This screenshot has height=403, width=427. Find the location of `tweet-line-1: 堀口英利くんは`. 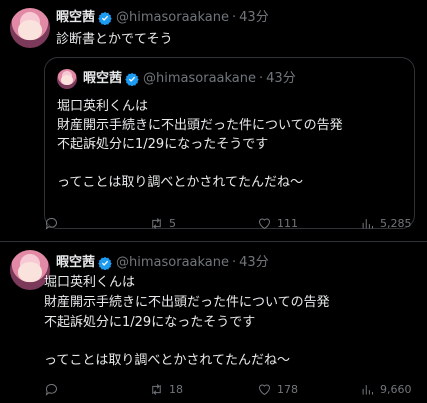

tweet-line-1: 堀口英利くんは is located at coordinates (90, 282).